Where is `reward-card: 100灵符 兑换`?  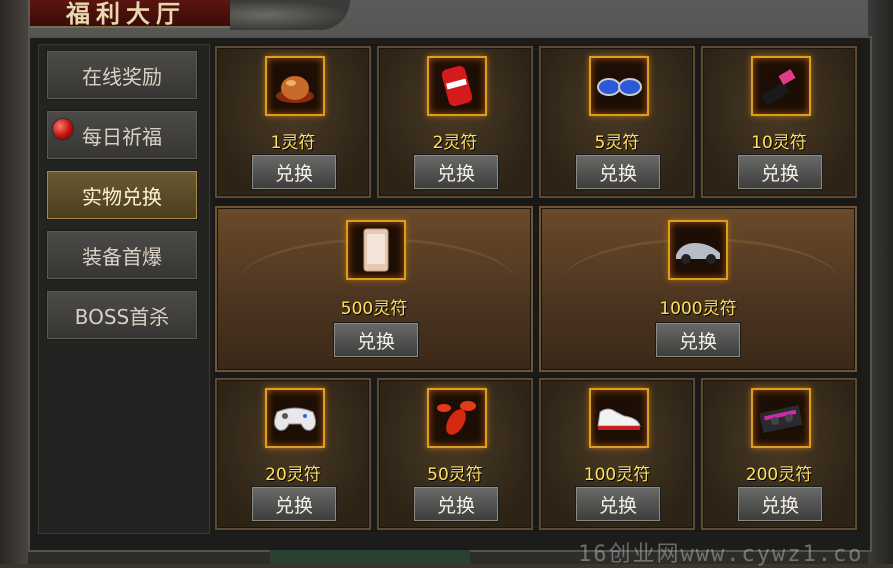
reward-card: 100灵符 兑换 is located at coordinates (617, 454).